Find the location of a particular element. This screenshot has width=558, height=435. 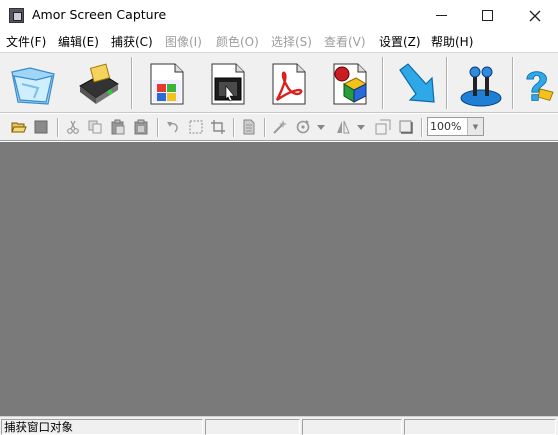

capture-3d-icon is located at coordinates (350, 83).